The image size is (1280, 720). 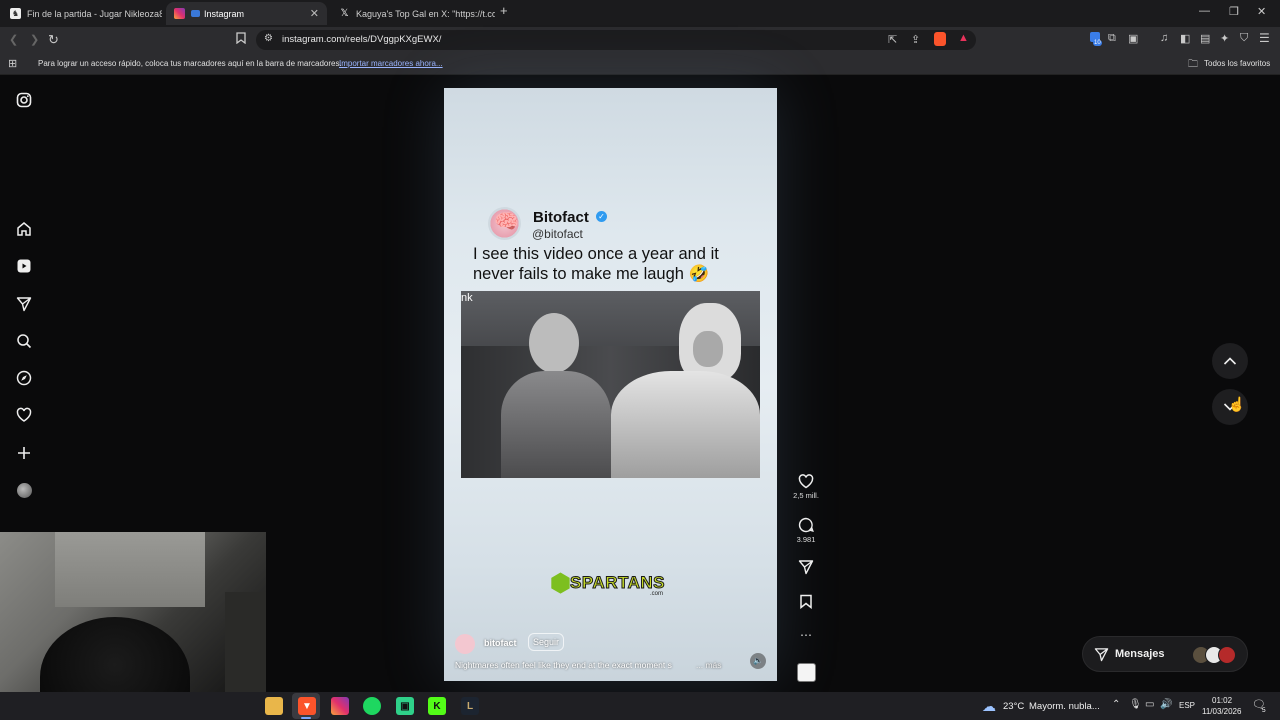 What do you see at coordinates (467, 298) in the screenshot?
I see `video-overlay-text: nk` at bounding box center [467, 298].